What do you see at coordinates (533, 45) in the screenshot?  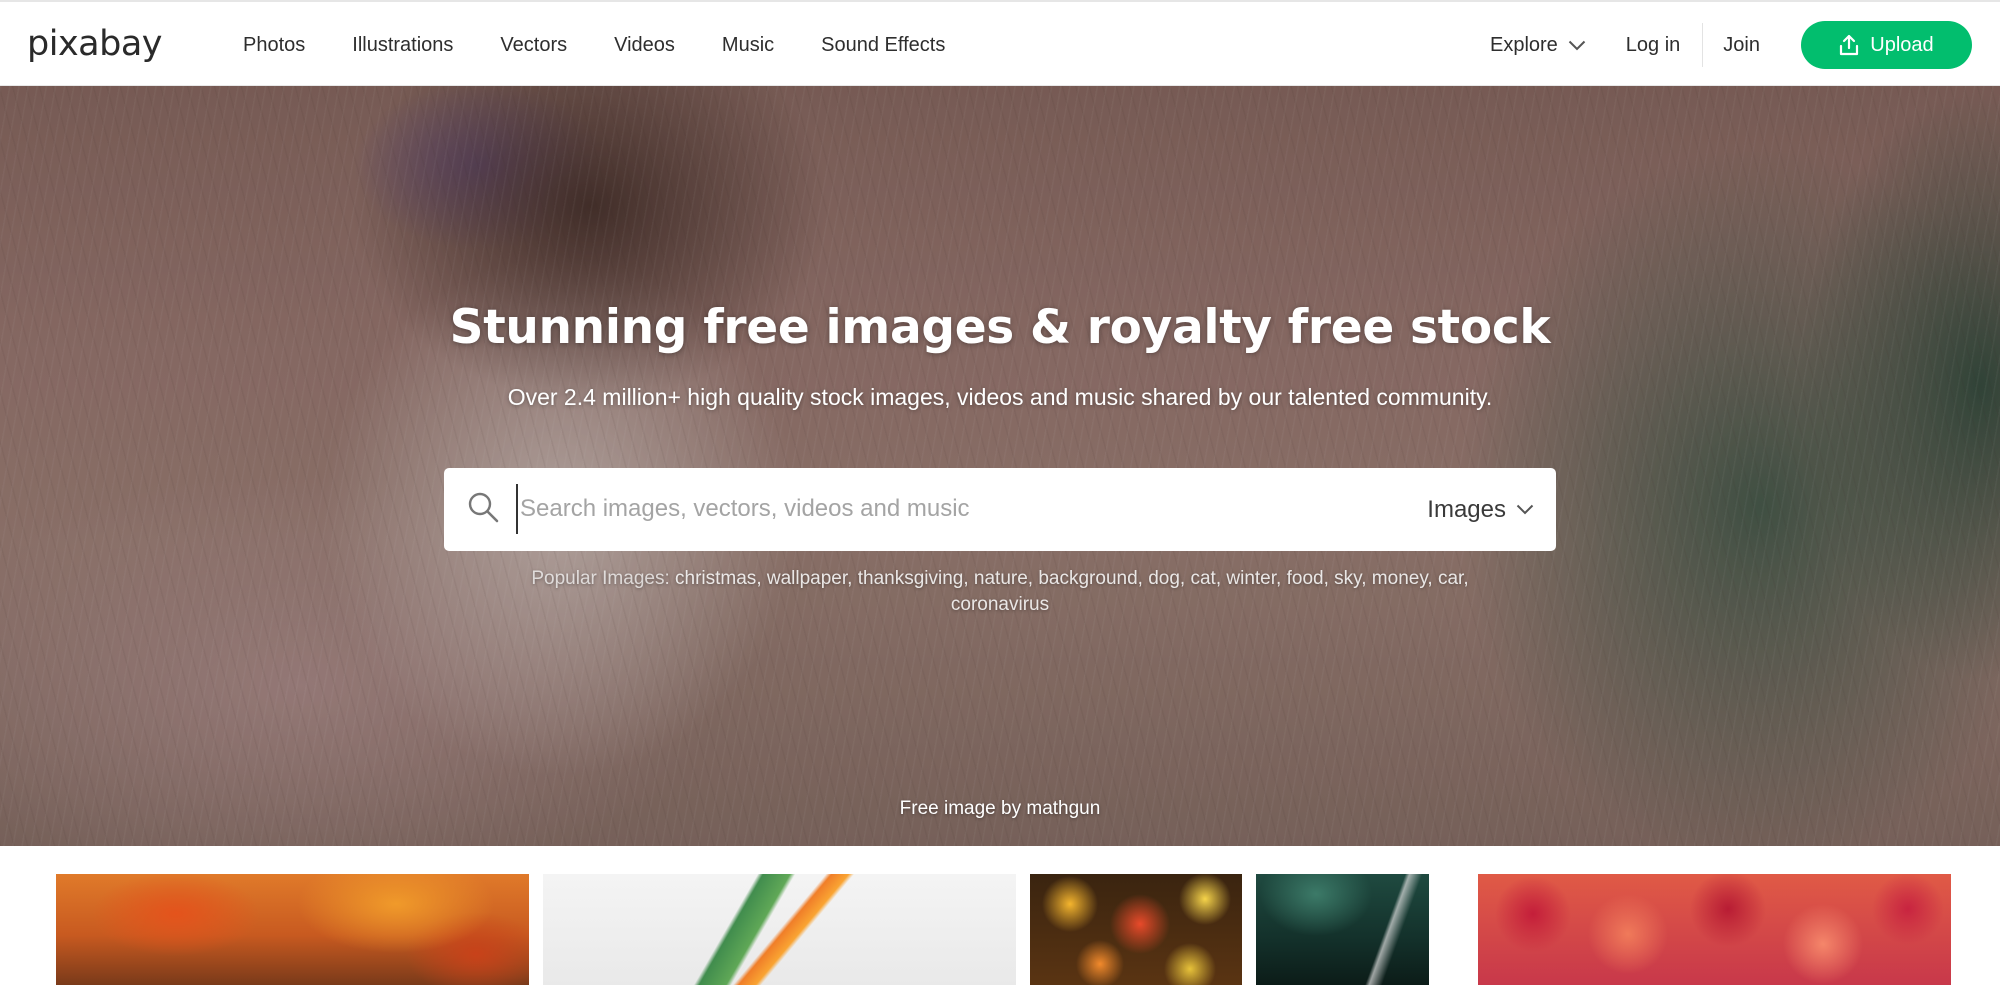 I see `nav-link-vectors: Vectors` at bounding box center [533, 45].